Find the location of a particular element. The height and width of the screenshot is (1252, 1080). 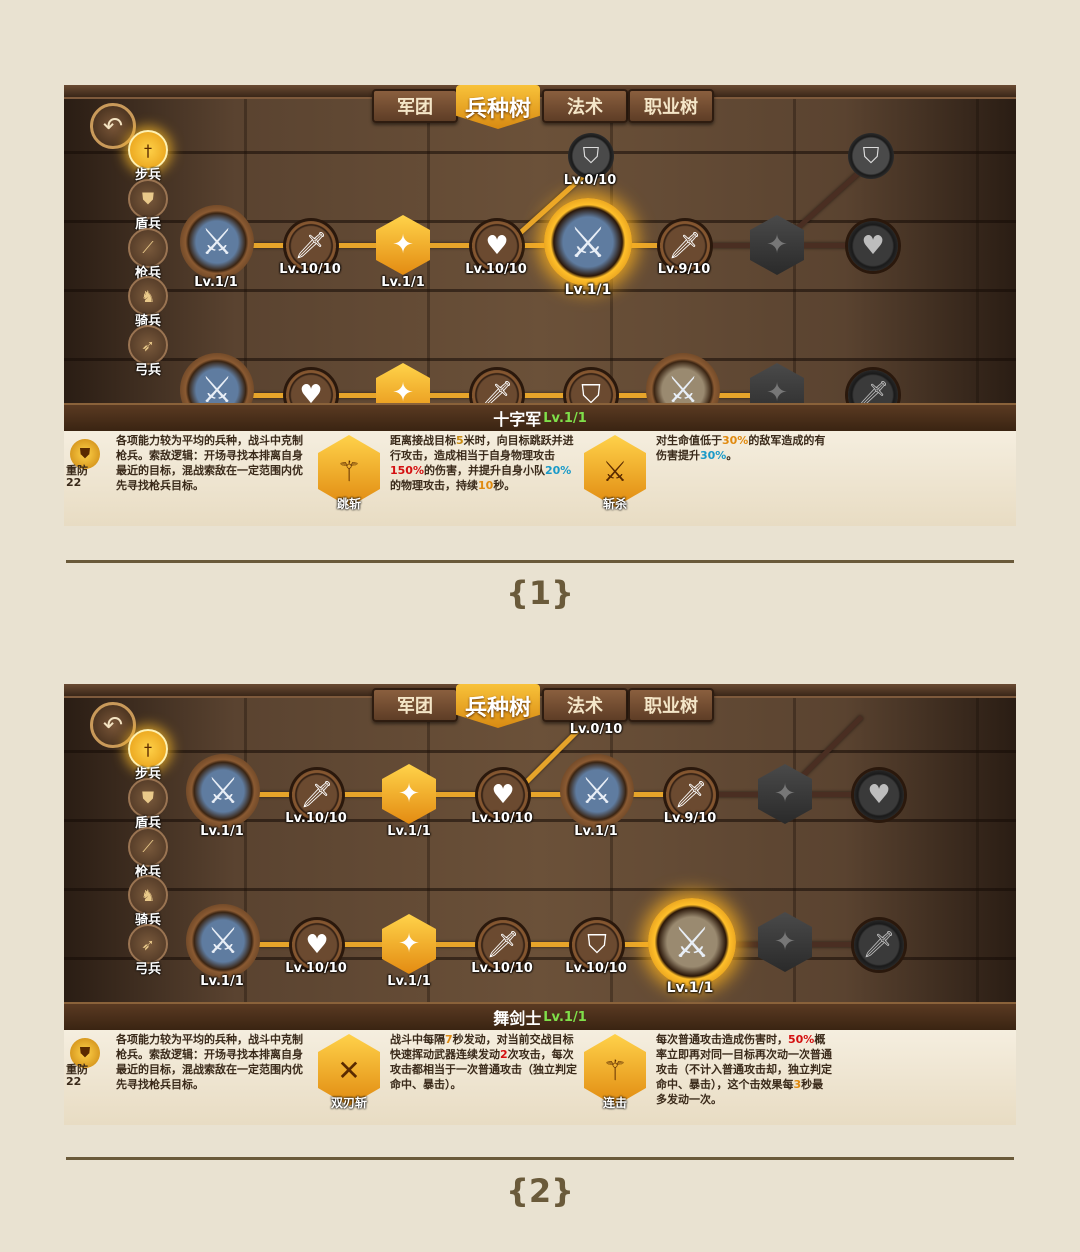

locked-node: 🗡 is located at coordinates (879, 945).